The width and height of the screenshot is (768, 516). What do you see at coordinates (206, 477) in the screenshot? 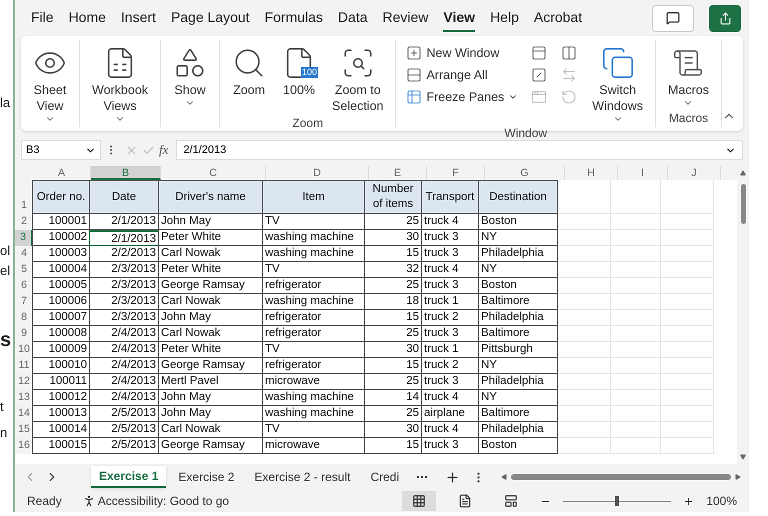
I see `sheet-tab: Exercise 2` at bounding box center [206, 477].